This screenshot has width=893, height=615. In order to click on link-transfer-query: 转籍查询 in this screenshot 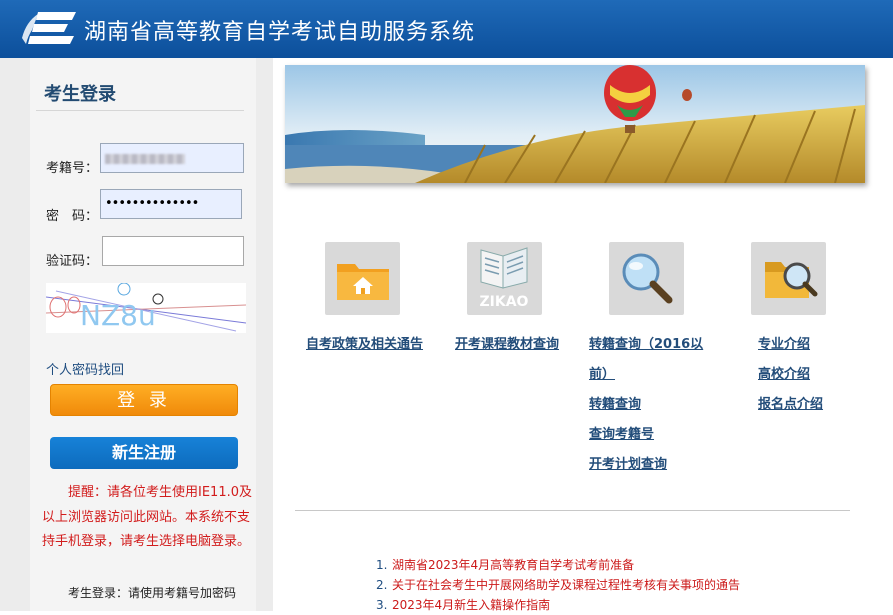, I will do `click(646, 405)`.